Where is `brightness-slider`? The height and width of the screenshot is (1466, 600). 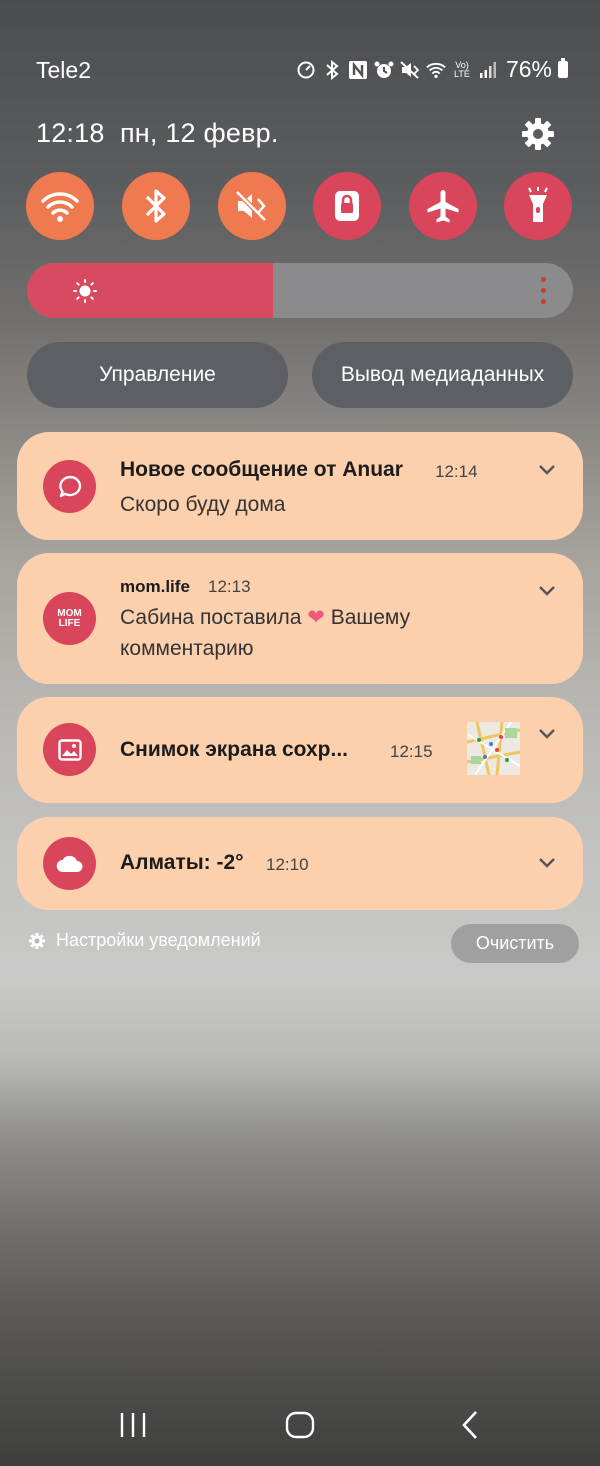 brightness-slider is located at coordinates (300, 290).